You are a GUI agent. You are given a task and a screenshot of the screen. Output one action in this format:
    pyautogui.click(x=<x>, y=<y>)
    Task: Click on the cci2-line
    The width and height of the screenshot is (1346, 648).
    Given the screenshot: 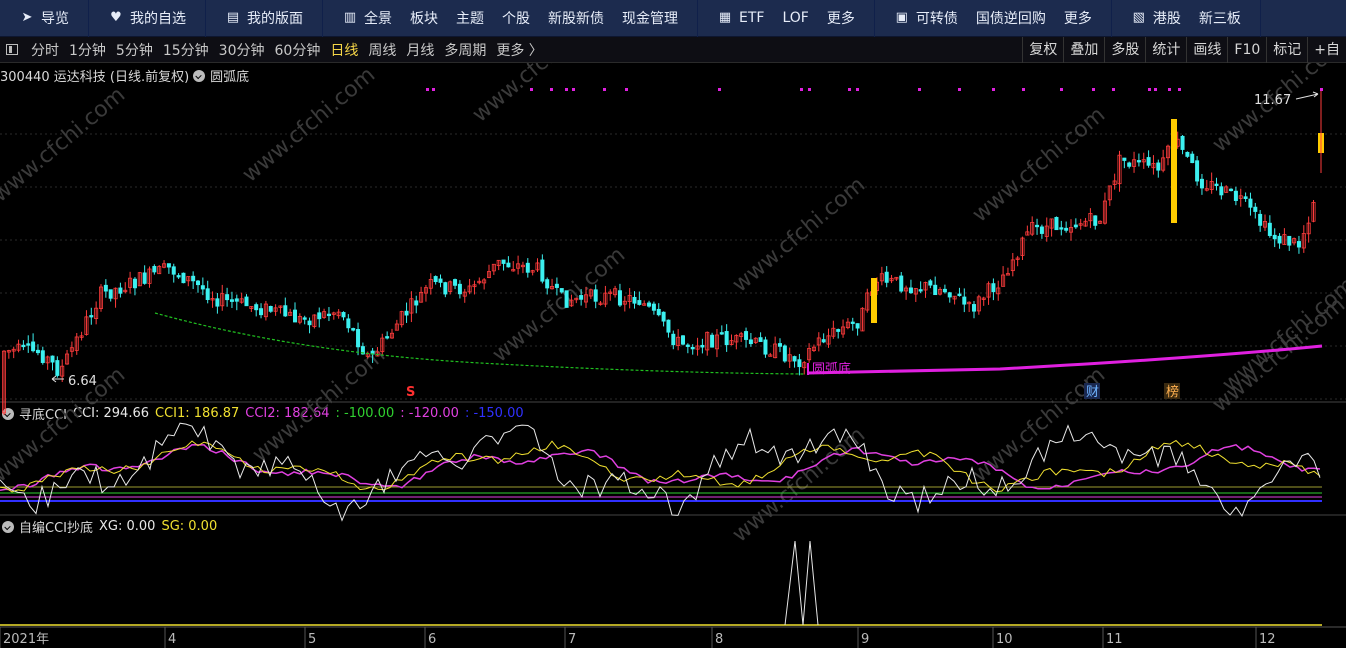 What is the action you would take?
    pyautogui.click(x=660, y=467)
    